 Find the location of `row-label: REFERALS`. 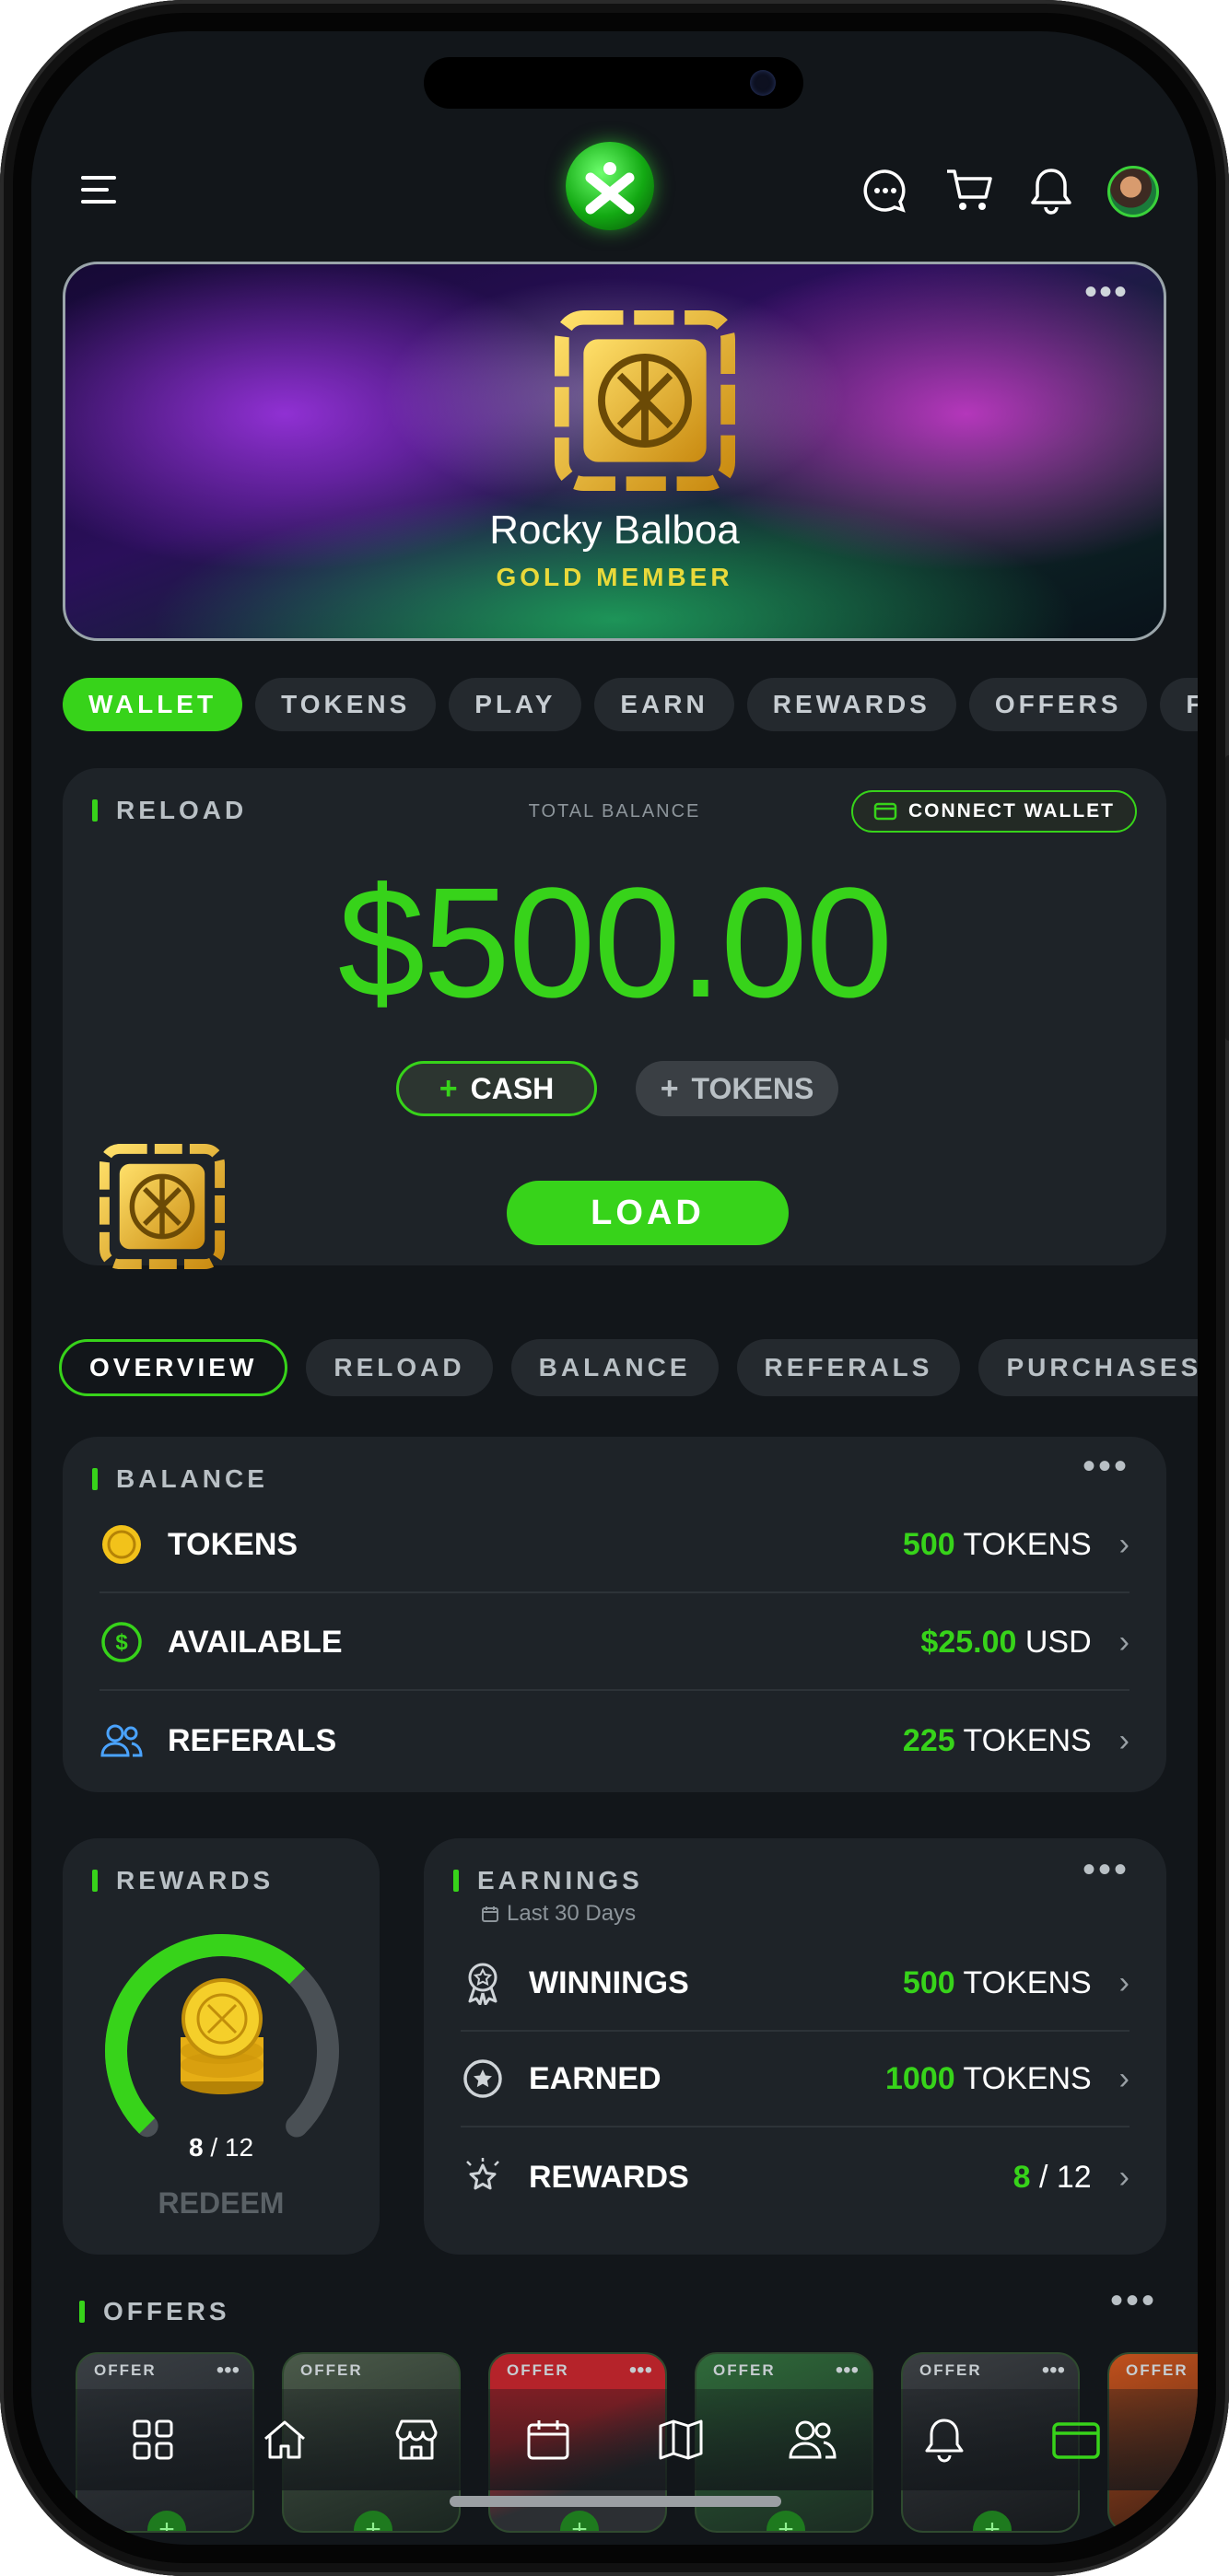

row-label: REFERALS is located at coordinates (253, 1740).